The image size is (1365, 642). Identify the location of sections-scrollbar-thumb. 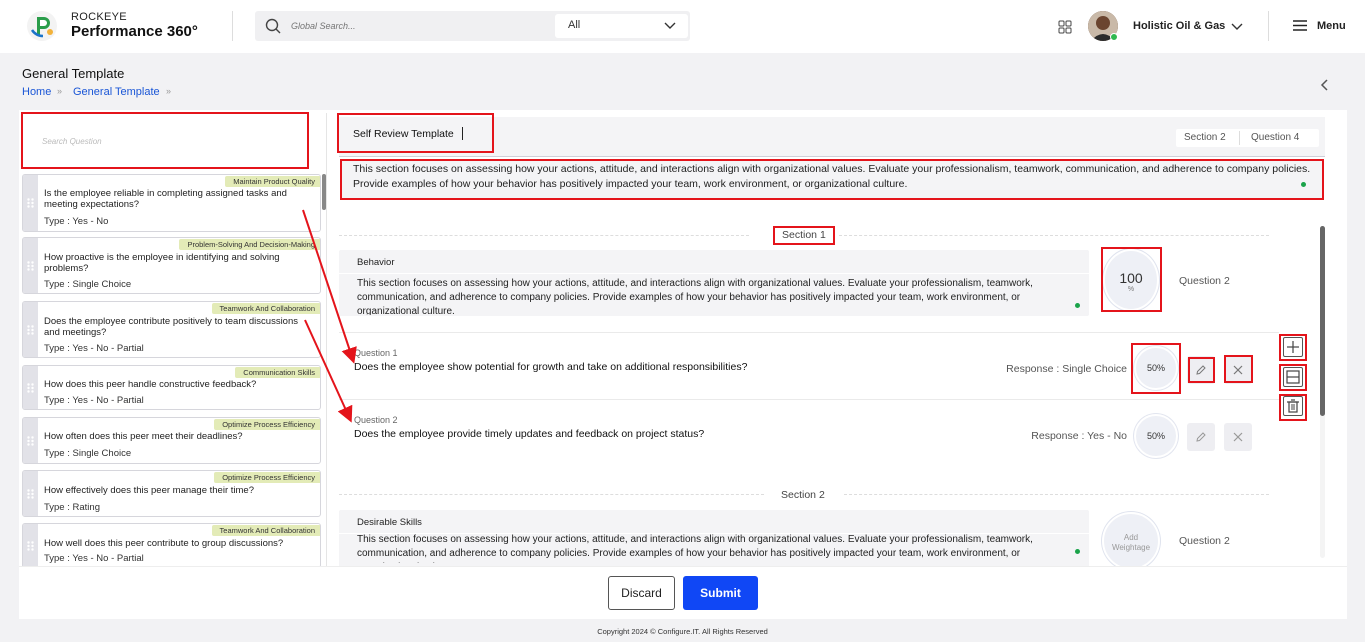
(1322, 321).